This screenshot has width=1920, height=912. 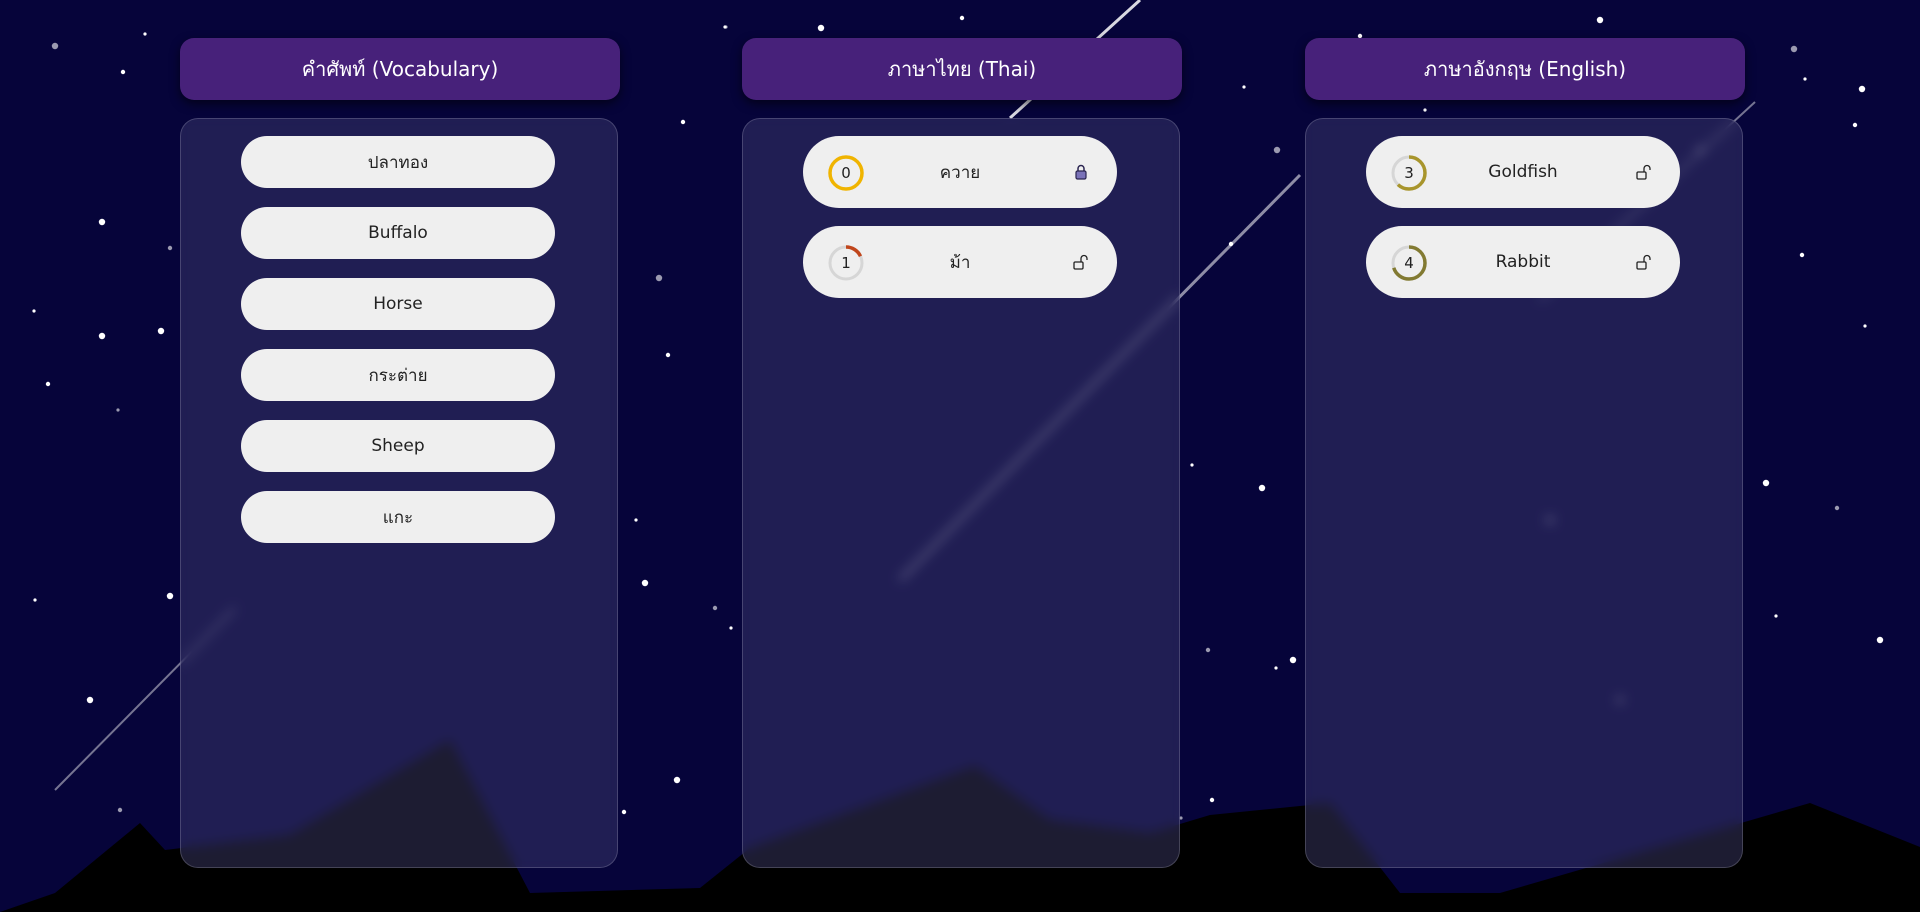 I want to click on vocab-word-button: ปลาทอง, so click(x=398, y=162).